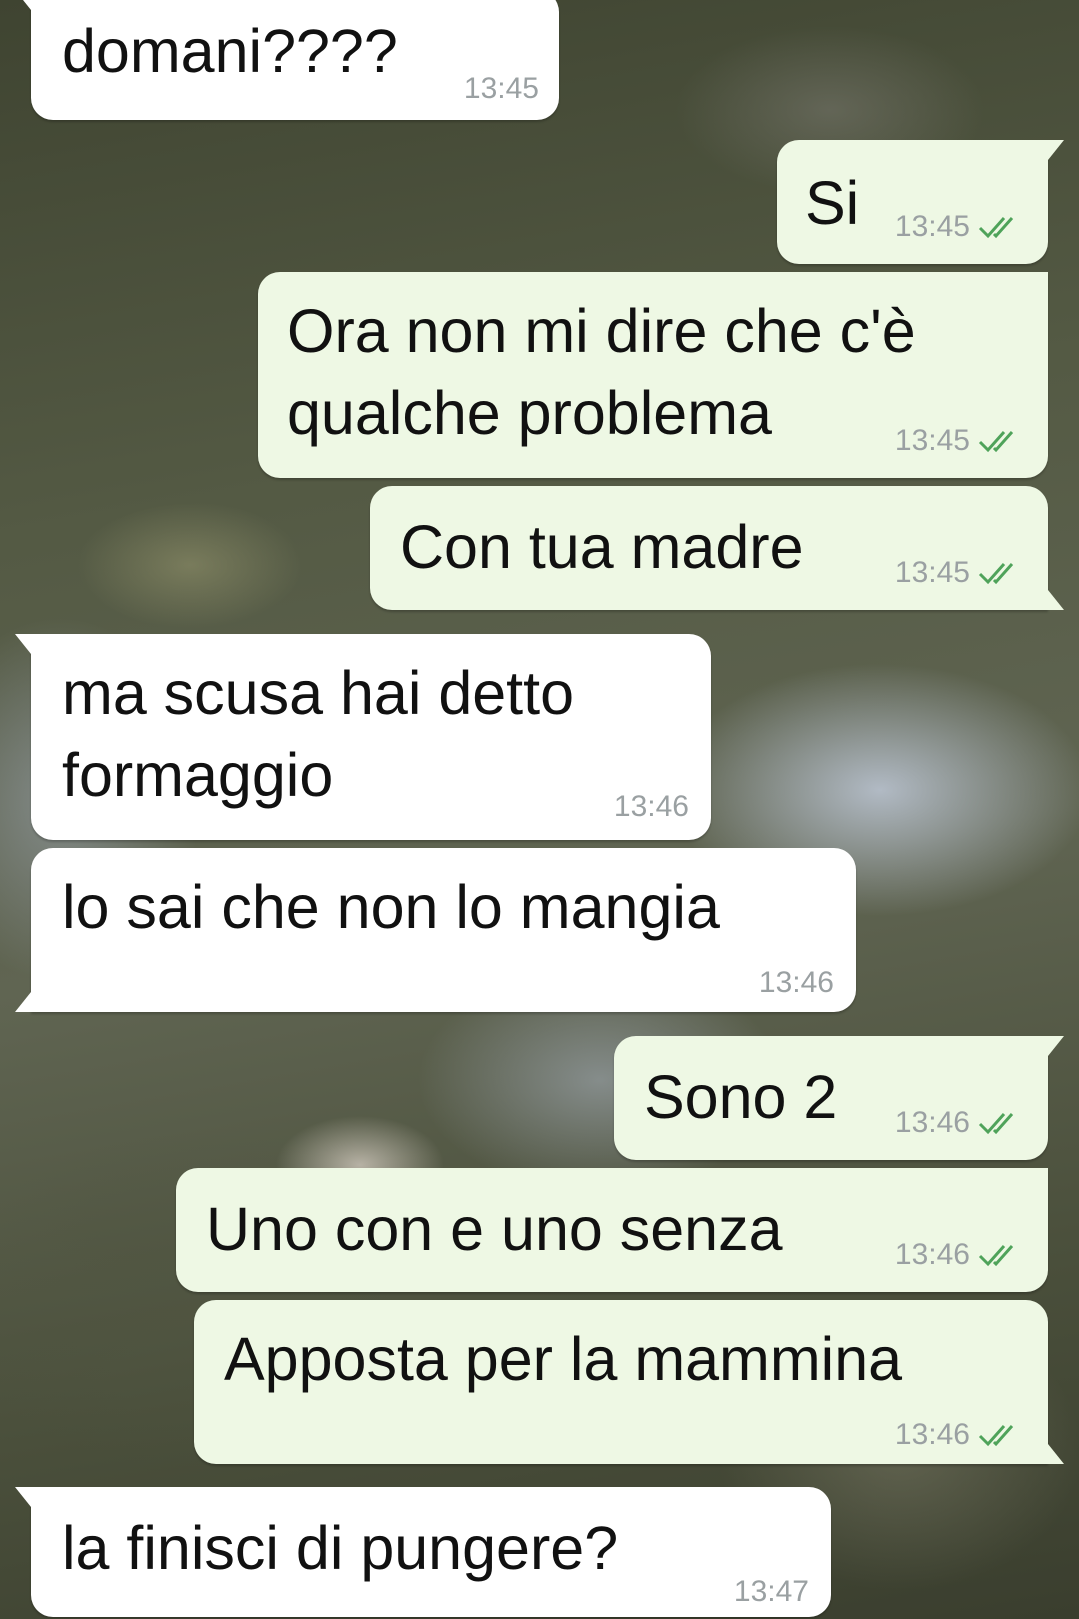 This screenshot has width=1079, height=1619. What do you see at coordinates (391, 907) in the screenshot?
I see `message-text: lo sai che non lo mangia` at bounding box center [391, 907].